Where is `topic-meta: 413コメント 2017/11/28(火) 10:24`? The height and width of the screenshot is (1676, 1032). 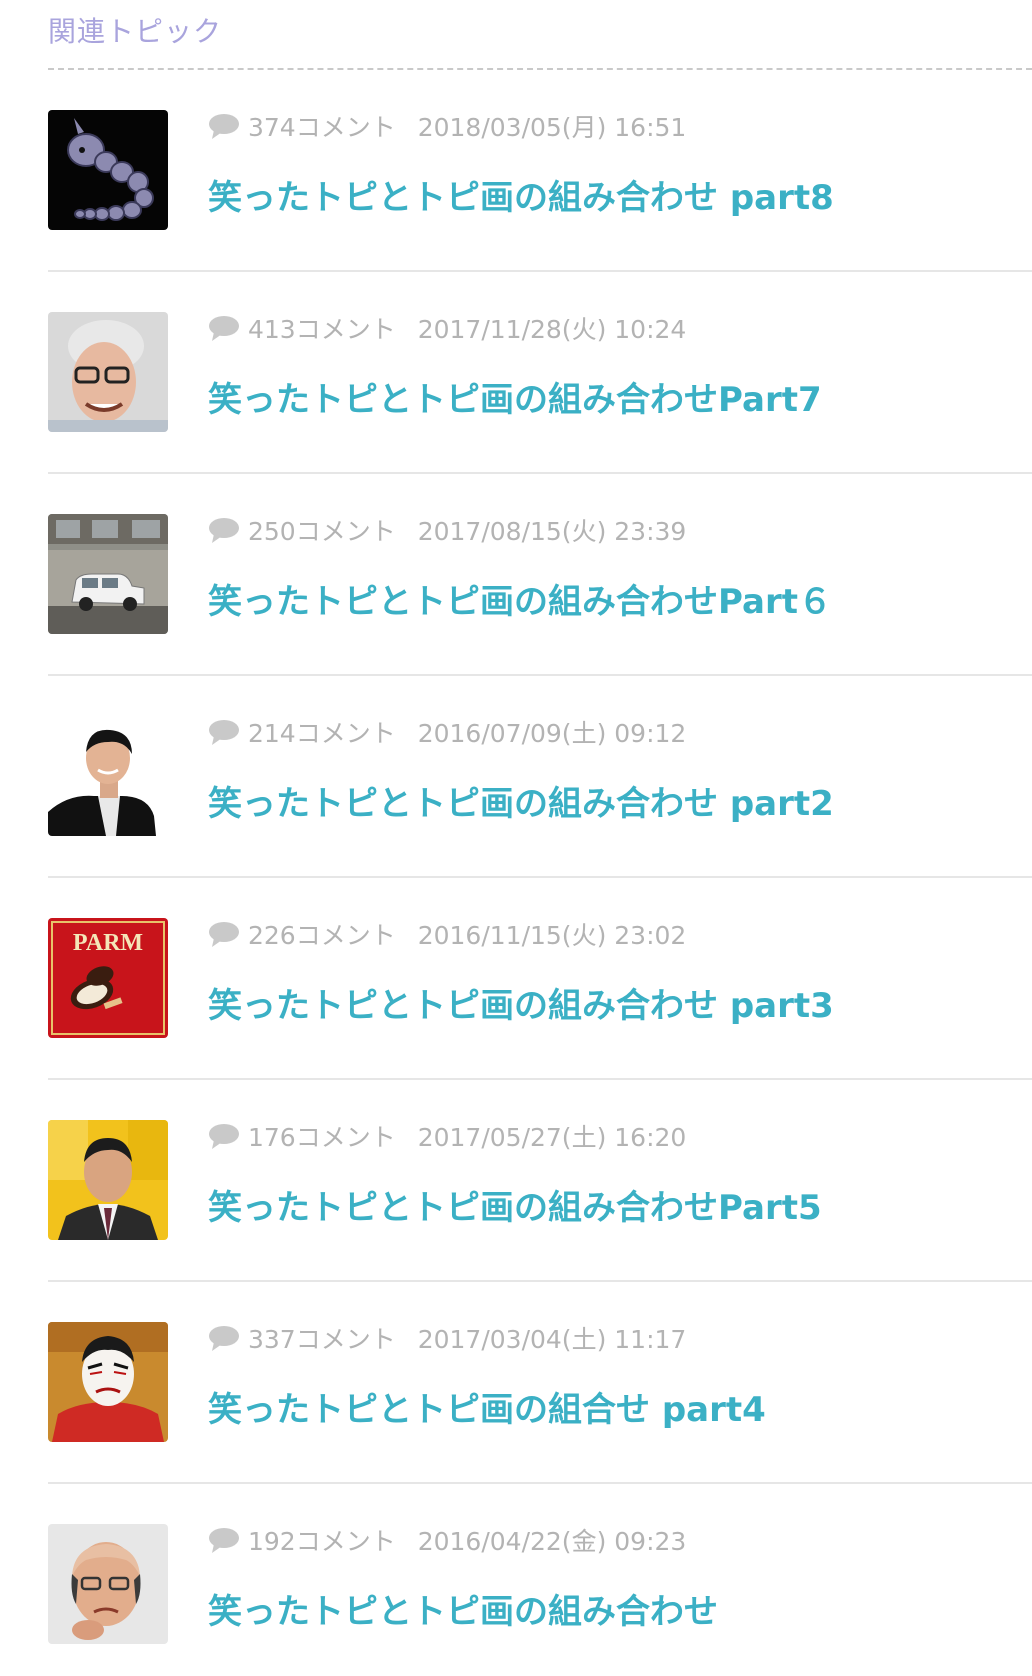 topic-meta: 413コメント 2017/11/28(火) 10:24 is located at coordinates (447, 328).